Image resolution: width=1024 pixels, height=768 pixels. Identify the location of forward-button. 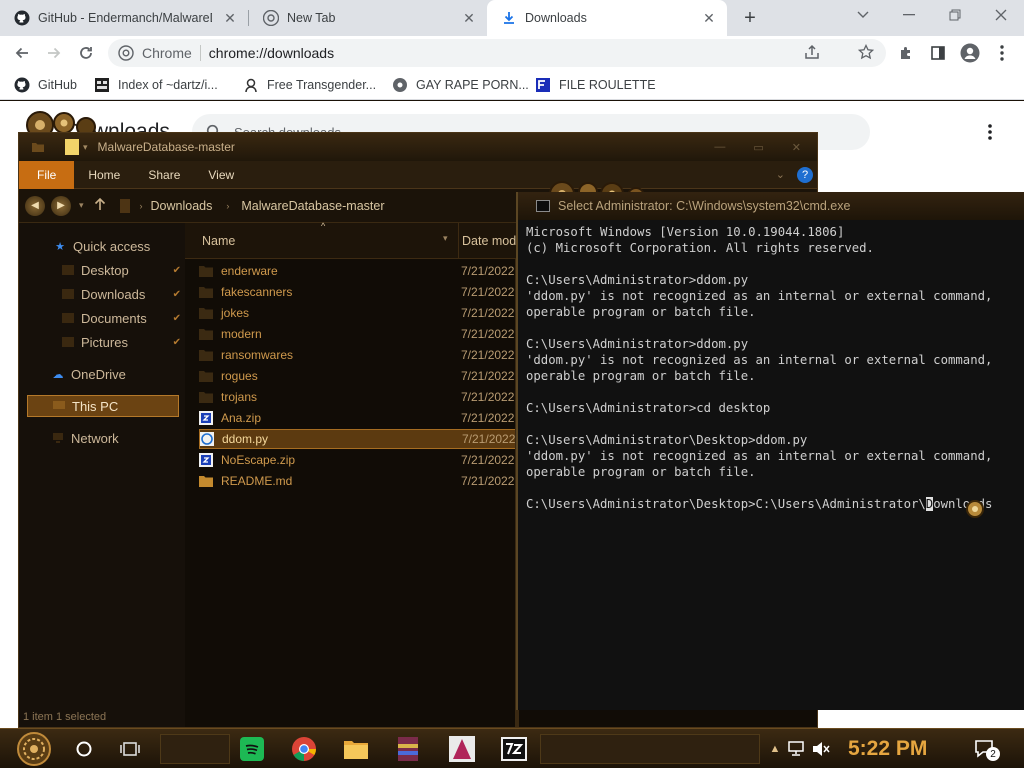
(54, 53).